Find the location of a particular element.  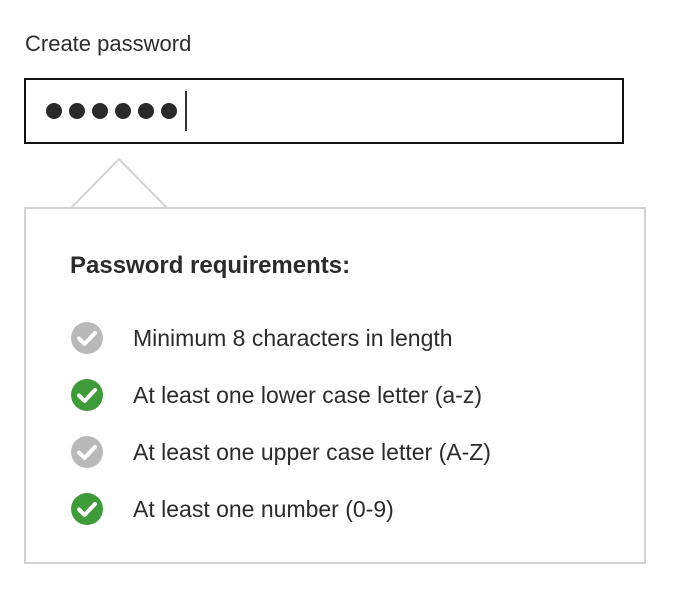

text-caret is located at coordinates (186, 111).